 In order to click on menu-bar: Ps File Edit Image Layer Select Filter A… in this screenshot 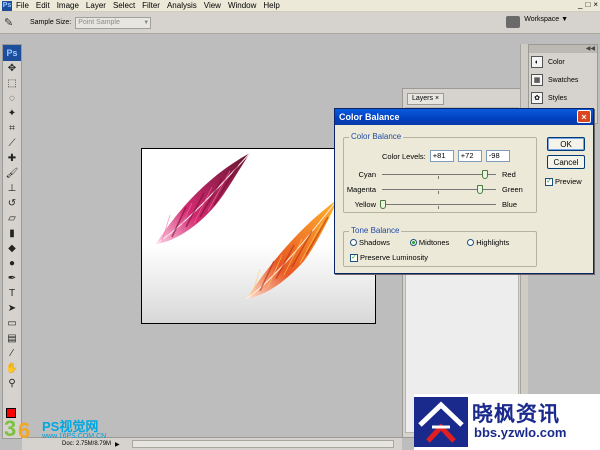, I will do `click(300, 6)`.